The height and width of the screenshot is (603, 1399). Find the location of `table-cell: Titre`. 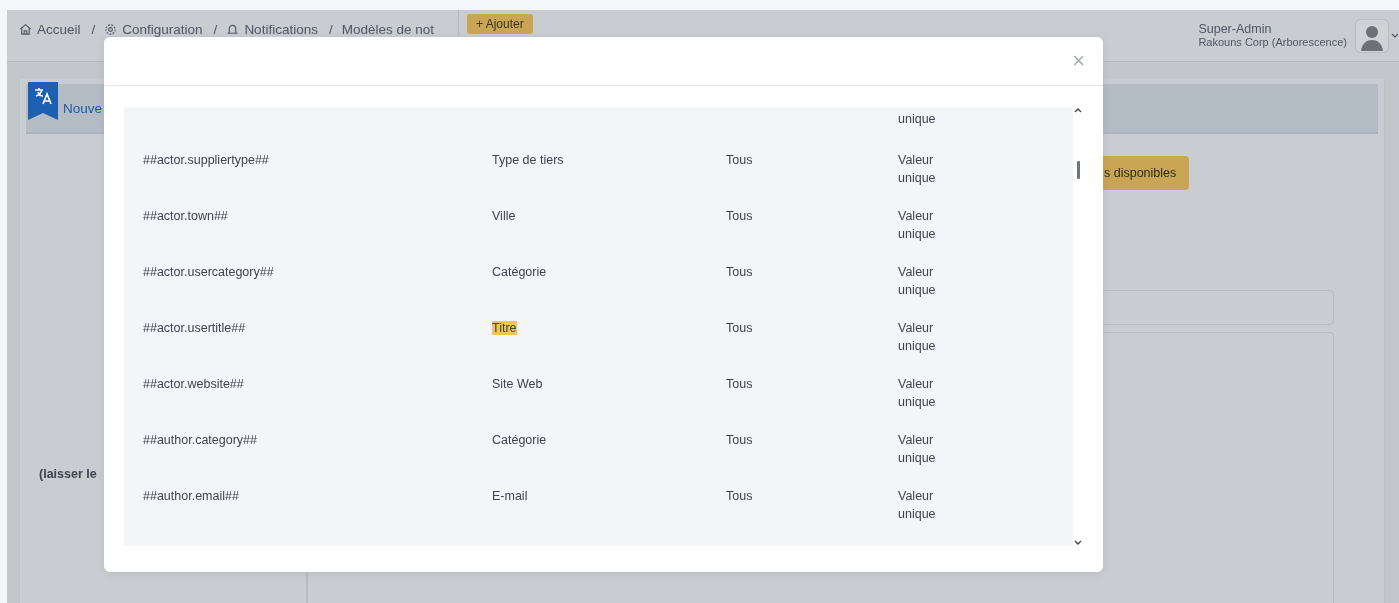

table-cell: Titre is located at coordinates (504, 328).